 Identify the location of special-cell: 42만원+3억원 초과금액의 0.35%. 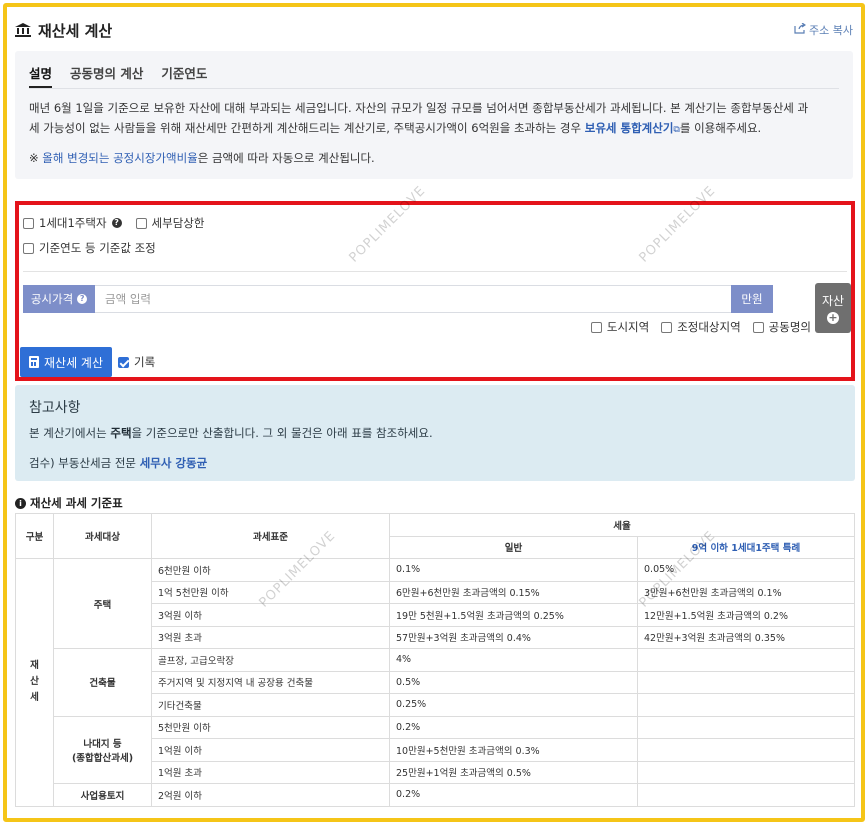
(746, 637).